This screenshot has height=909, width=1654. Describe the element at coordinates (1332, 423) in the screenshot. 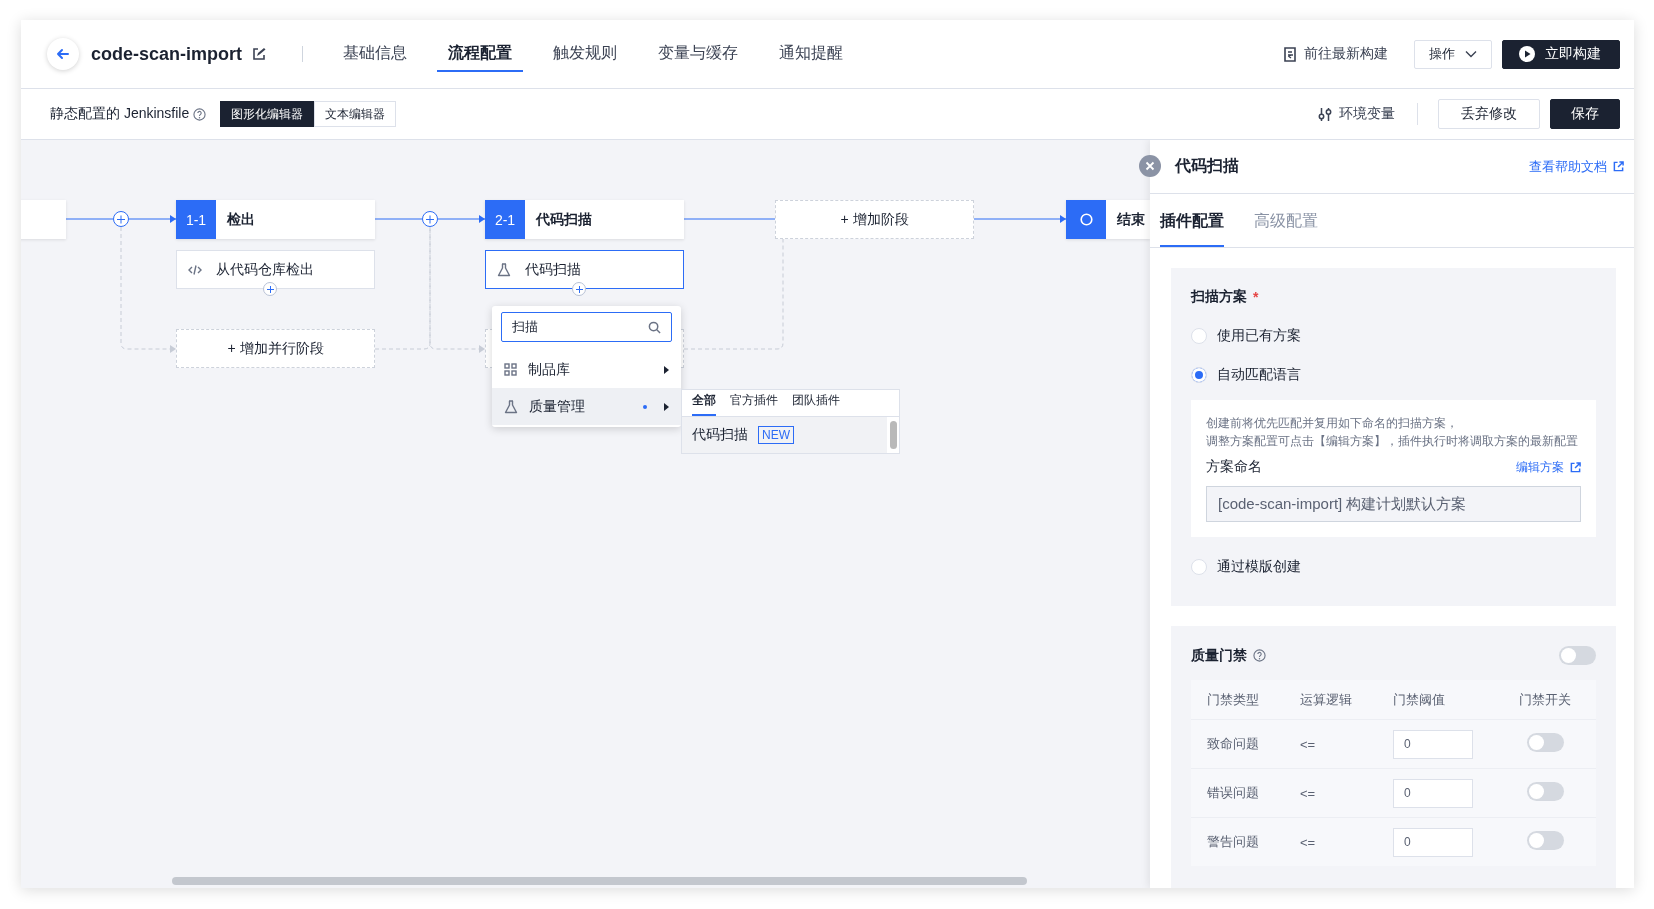

I see `hint-text: 创建前将优先匹配并复用如下命名的扫描方案，` at that location.